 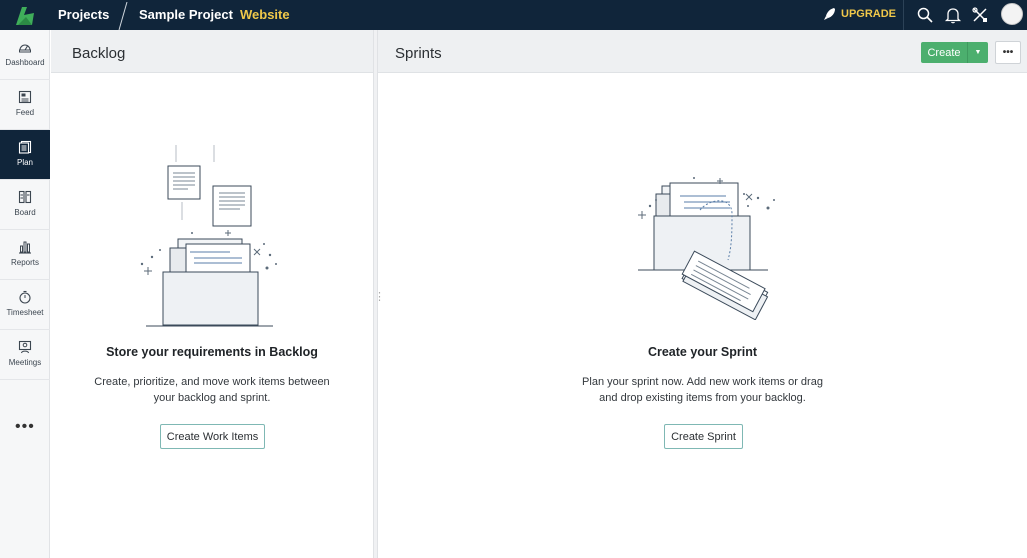 I want to click on more-options-button: •••, so click(x=1008, y=52).